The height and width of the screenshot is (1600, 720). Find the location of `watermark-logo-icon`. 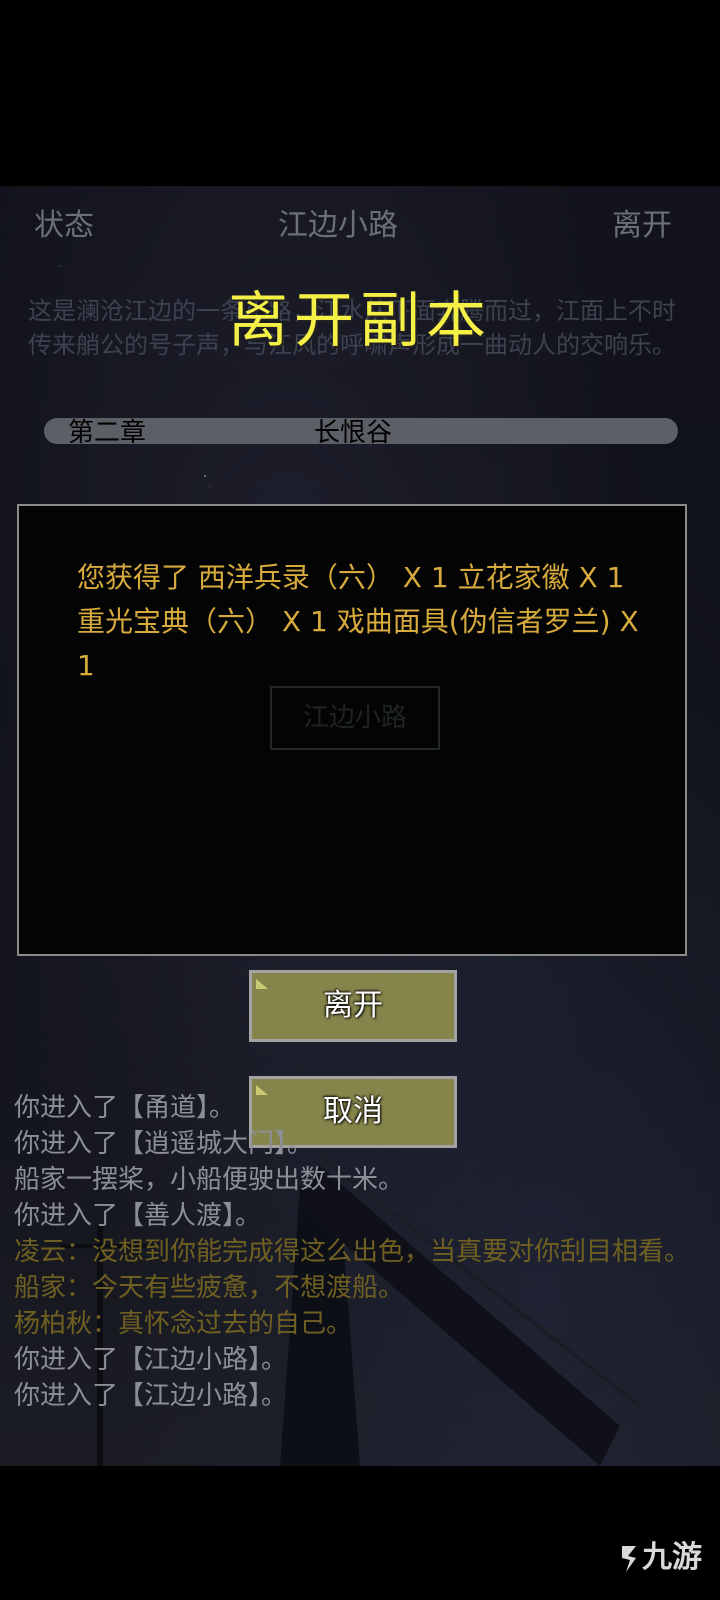

watermark-logo-icon is located at coordinates (629, 1558).